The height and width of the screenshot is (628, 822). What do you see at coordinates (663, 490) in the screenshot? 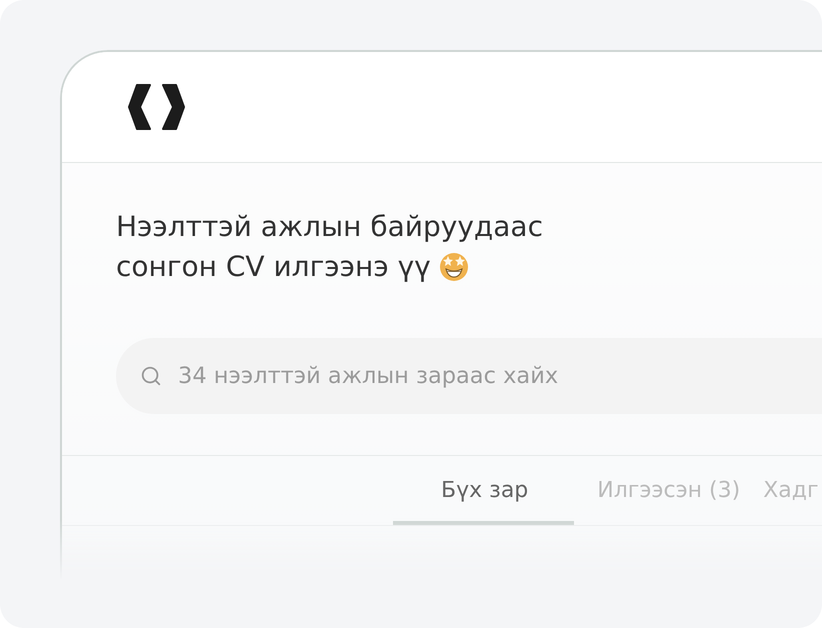
I see `tab: Илгээсэн (3)` at bounding box center [663, 490].